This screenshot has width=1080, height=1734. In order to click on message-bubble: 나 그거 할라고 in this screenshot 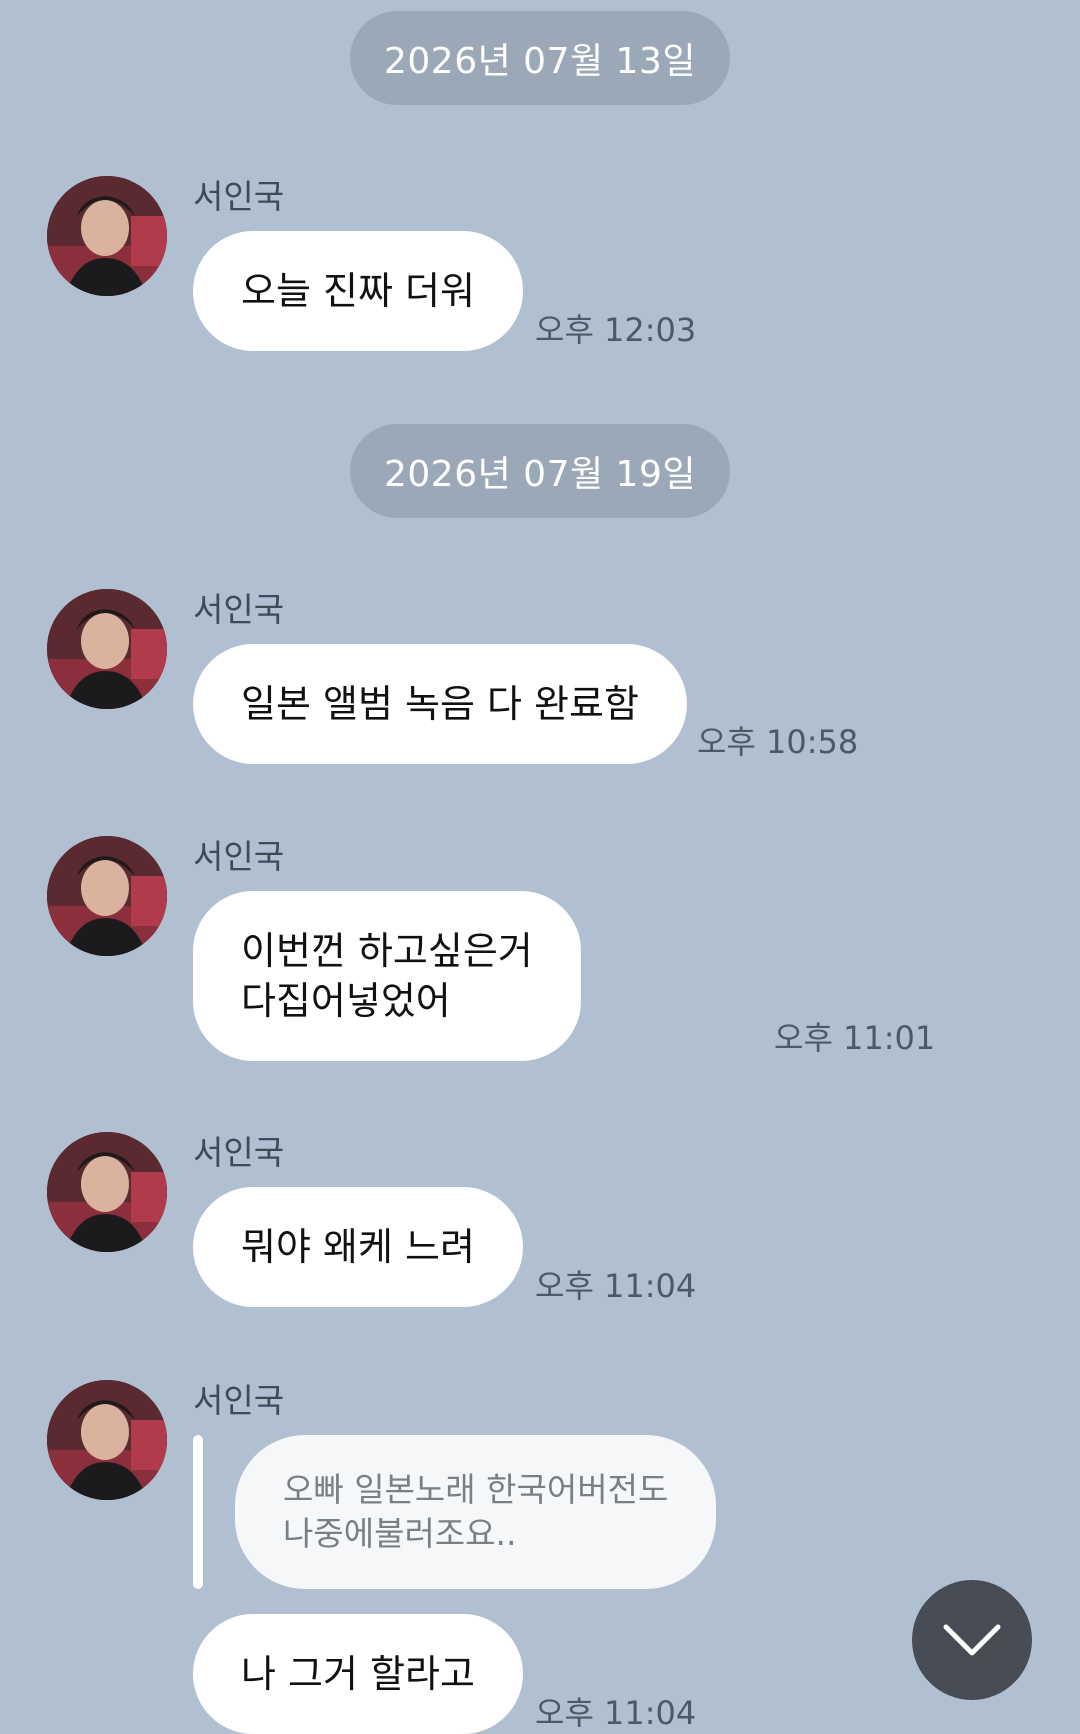, I will do `click(358, 1674)`.